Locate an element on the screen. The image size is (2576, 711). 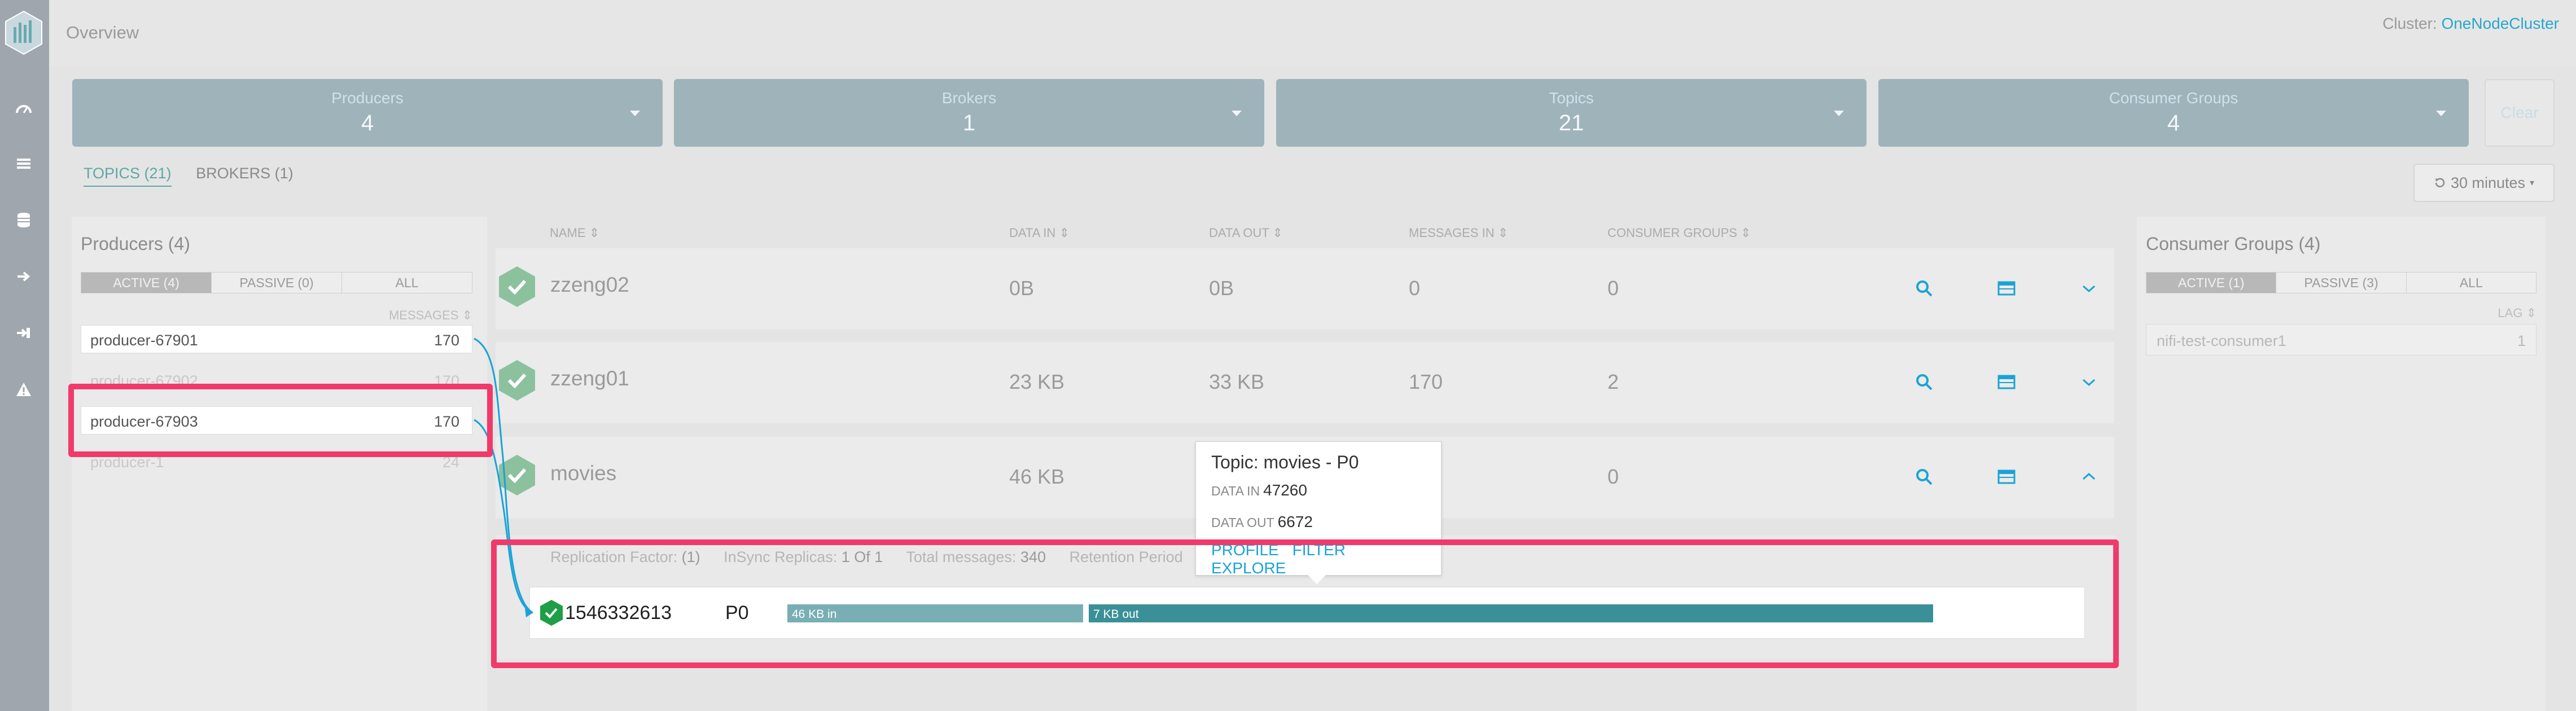
app-logo is located at coordinates (23, 32).